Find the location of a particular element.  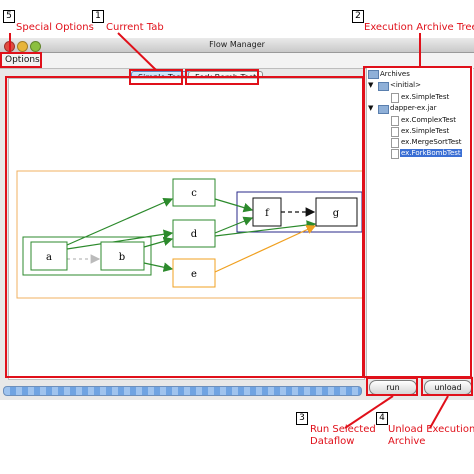

annotation-archive: Archive is located at coordinates (407, 441).